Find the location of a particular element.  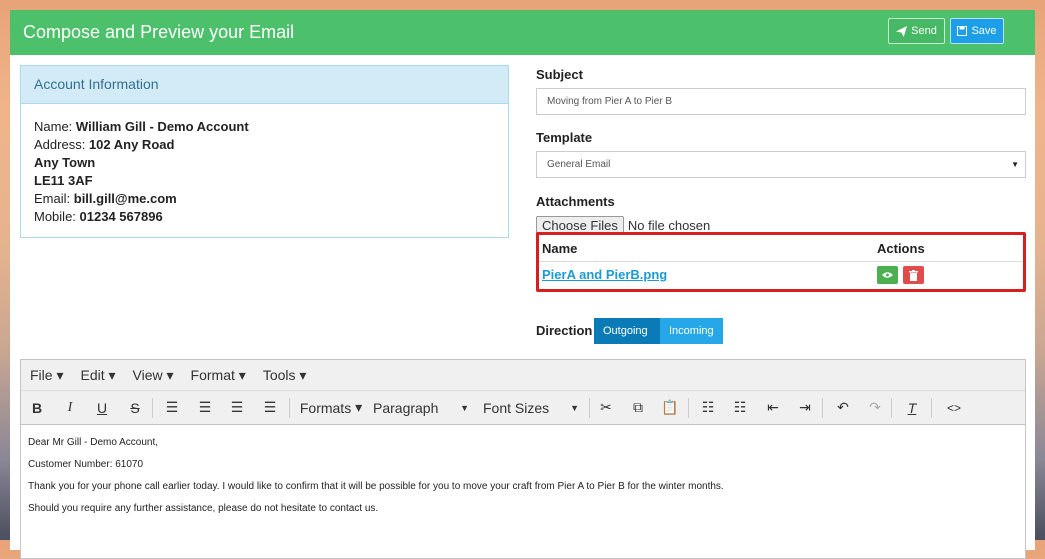

direction-label: Direction is located at coordinates (564, 330).